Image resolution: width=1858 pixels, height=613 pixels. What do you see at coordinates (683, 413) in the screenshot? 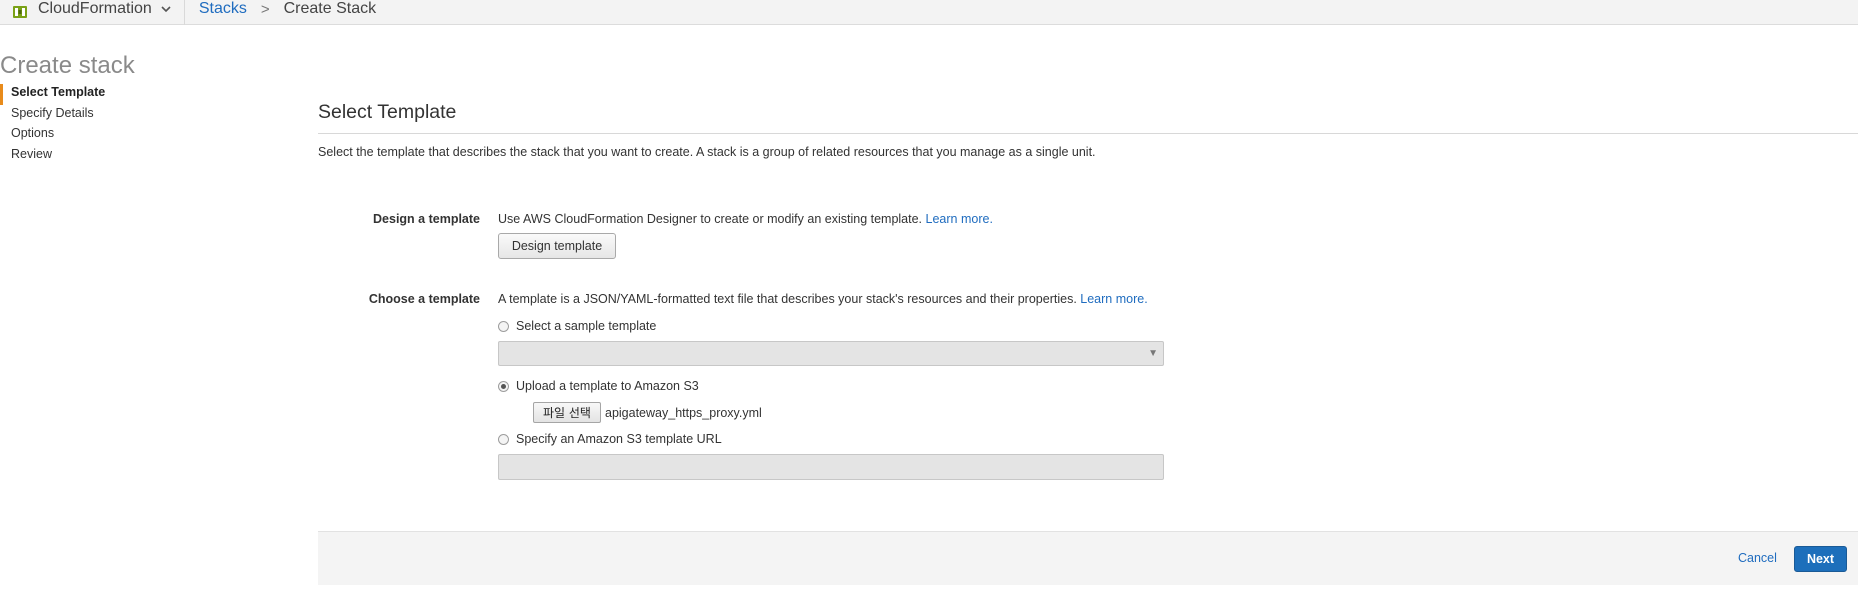
I see `selected-file-name: apigateway_https_proxy.yml` at bounding box center [683, 413].